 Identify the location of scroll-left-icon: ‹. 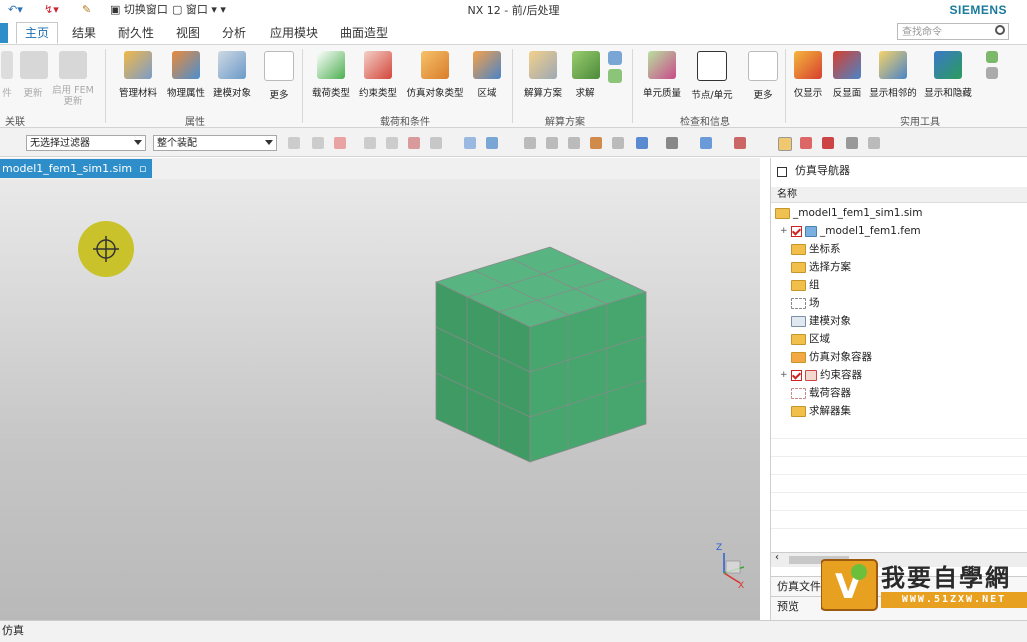
(777, 557).